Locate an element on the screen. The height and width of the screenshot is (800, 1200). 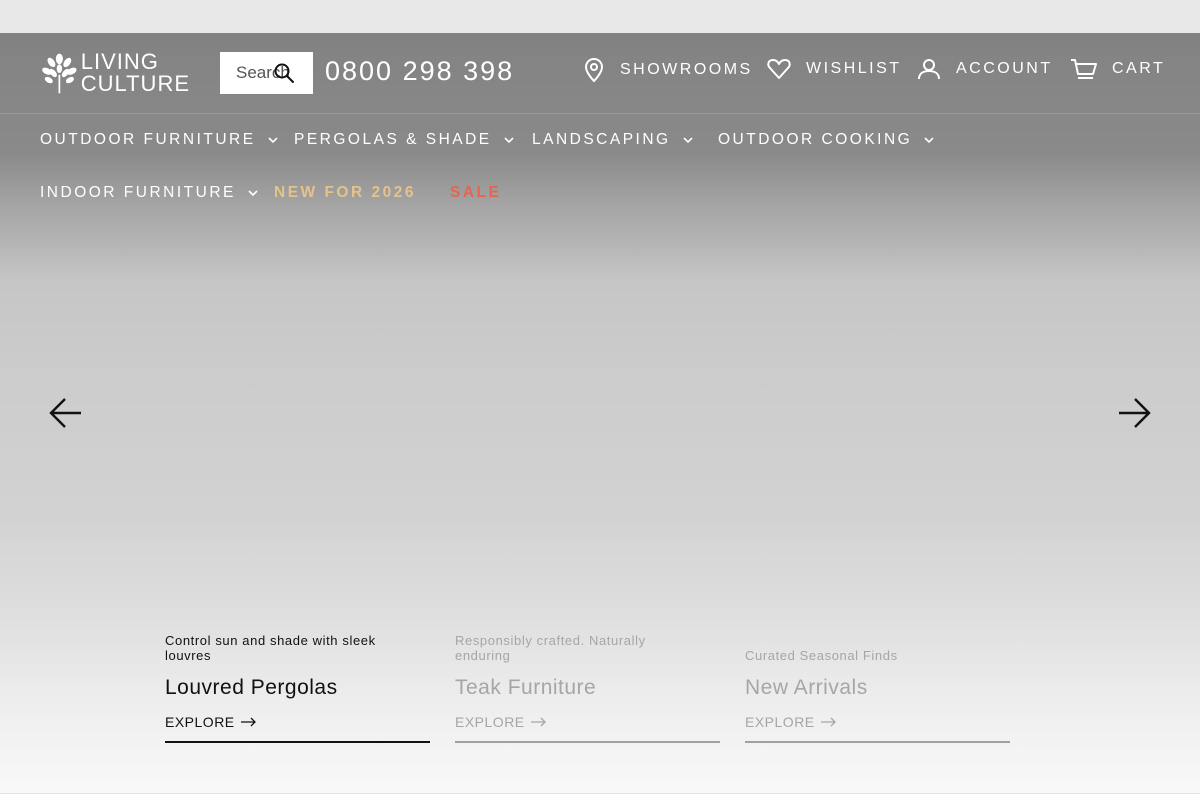
nav-indoor-furniture: INDOOR FURNITURE is located at coordinates (149, 193).